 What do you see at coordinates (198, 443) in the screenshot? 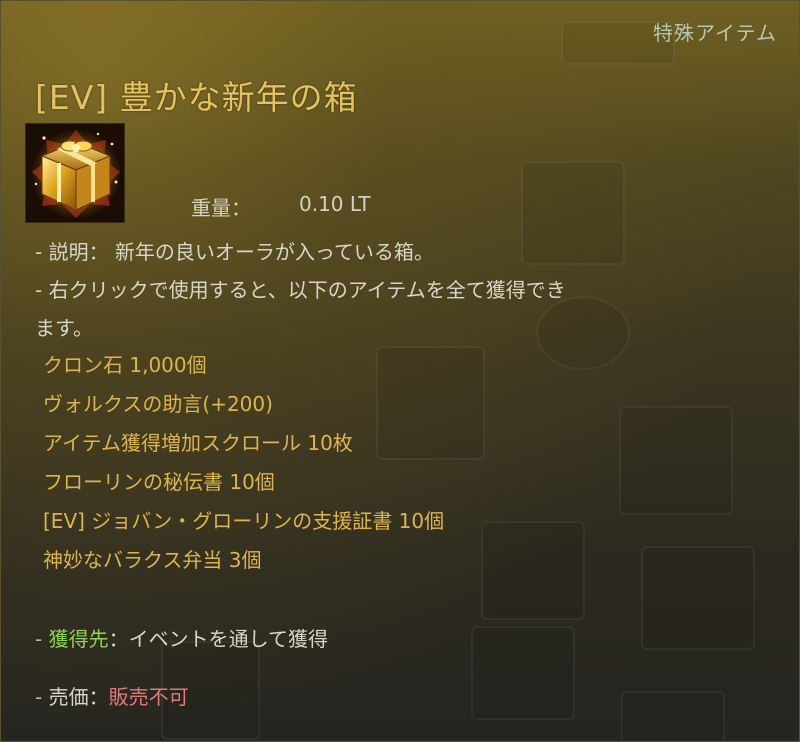
I see `reward-item: アイテム獲得増加スクロール 10枚` at bounding box center [198, 443].